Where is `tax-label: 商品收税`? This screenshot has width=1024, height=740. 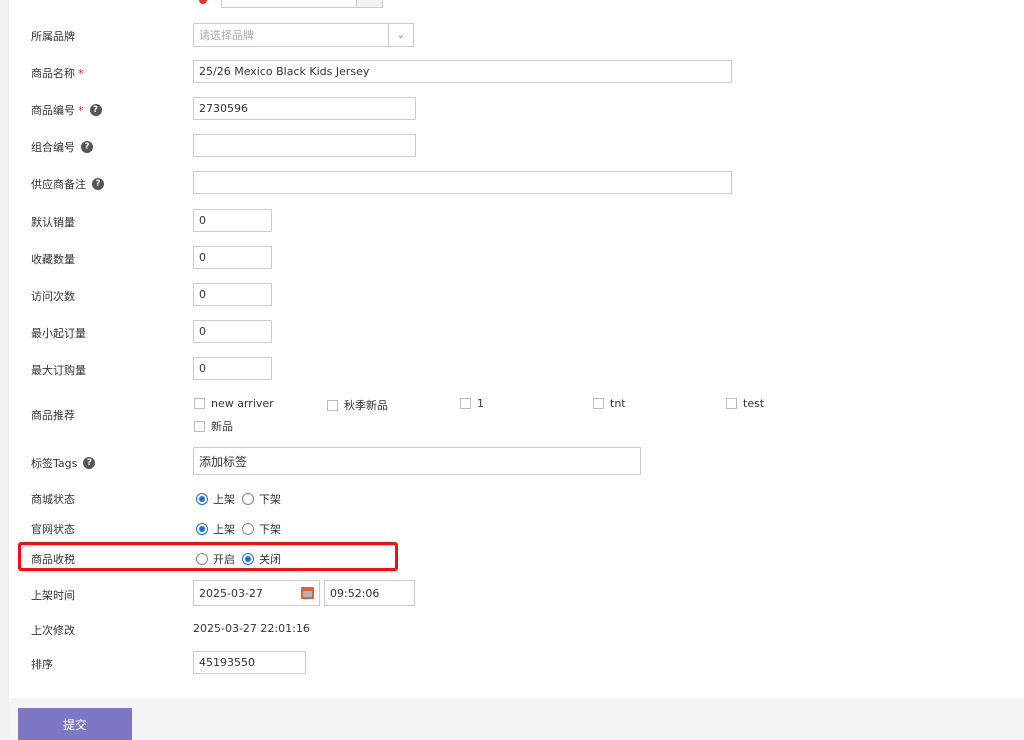 tax-label: 商品收税 is located at coordinates (53, 559).